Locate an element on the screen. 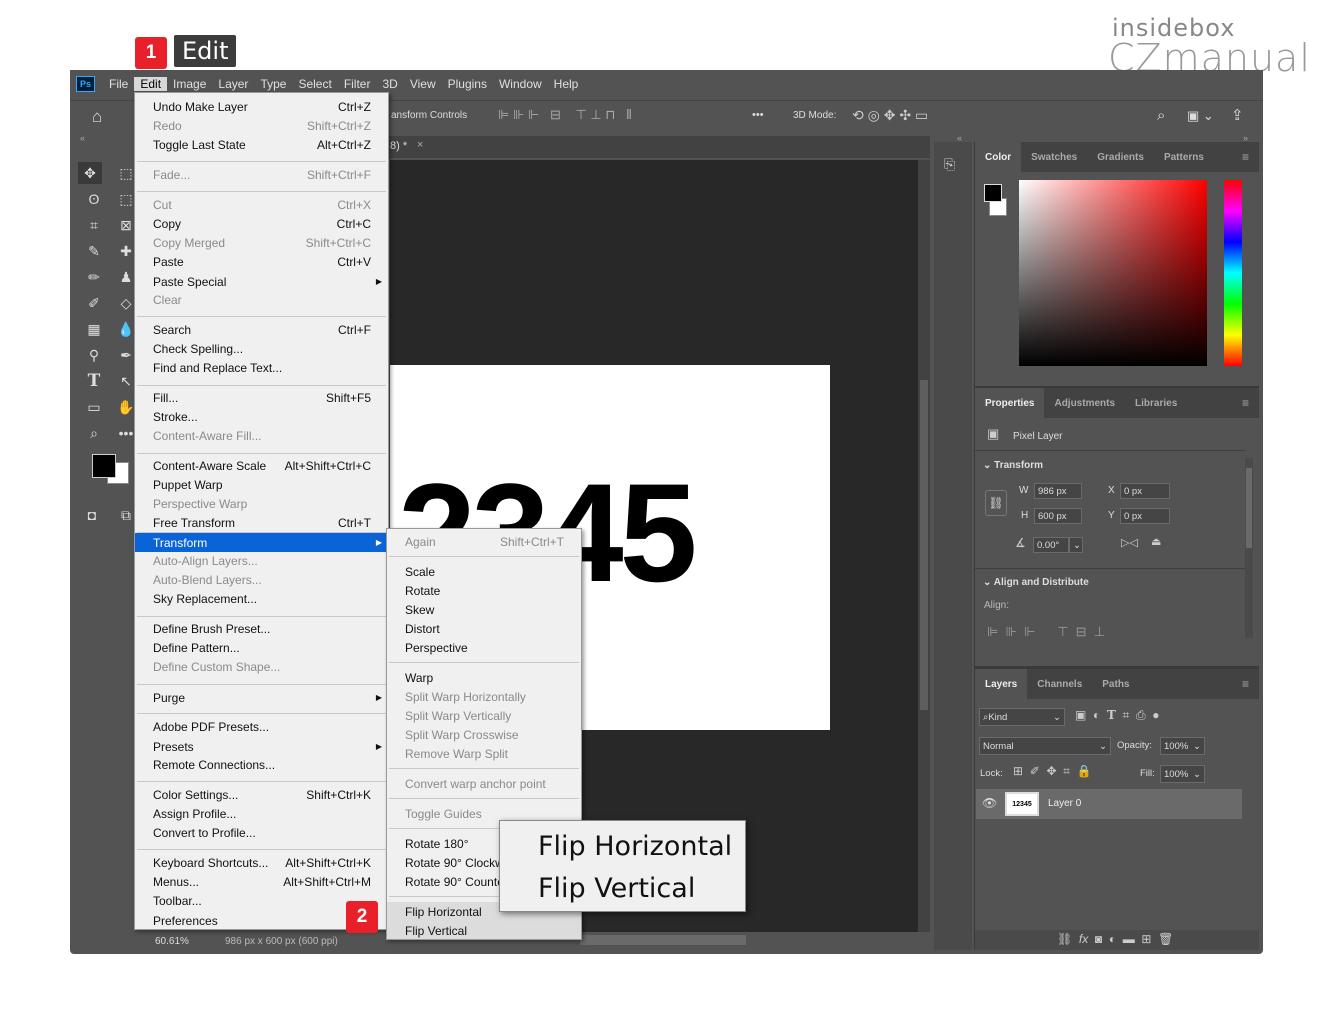 The image size is (1334, 1025). menu-window: Window is located at coordinates (520, 84).